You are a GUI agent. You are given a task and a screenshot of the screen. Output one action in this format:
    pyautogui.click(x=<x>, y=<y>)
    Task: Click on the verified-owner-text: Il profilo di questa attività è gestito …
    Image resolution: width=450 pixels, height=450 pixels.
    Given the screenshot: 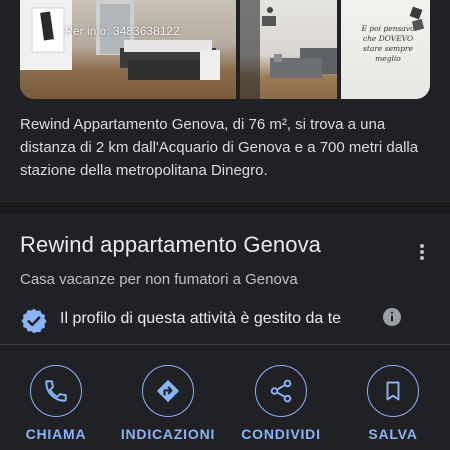 What is the action you would take?
    pyautogui.click(x=201, y=318)
    